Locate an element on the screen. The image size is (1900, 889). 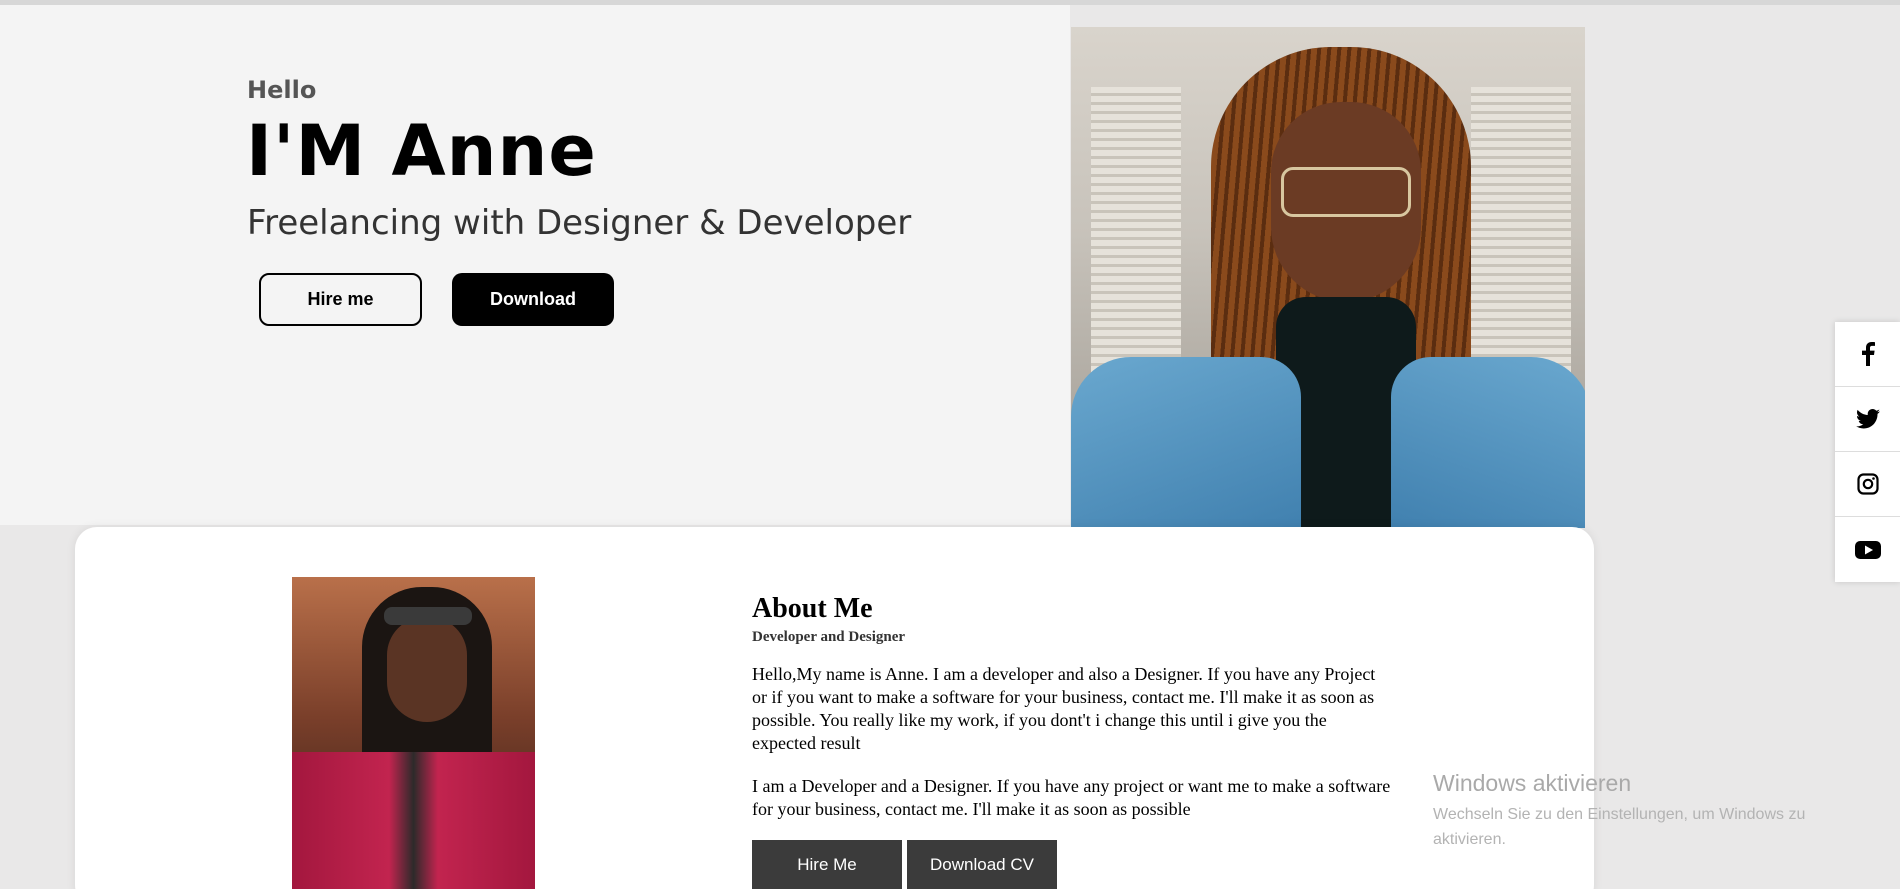
facebook-link is located at coordinates (1867, 354).